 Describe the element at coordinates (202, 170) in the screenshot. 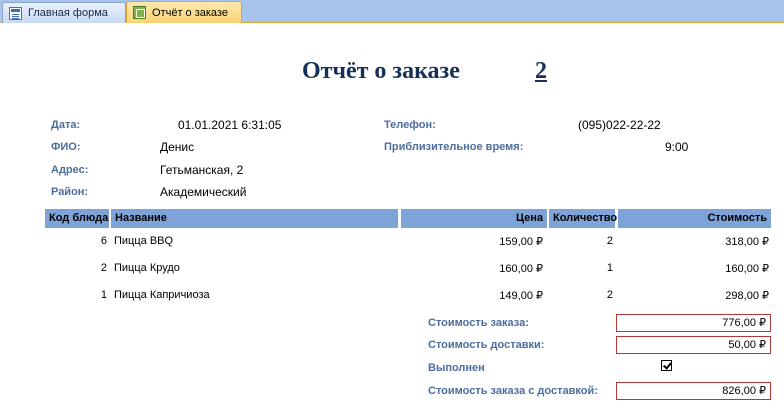

I see `address-value: Гетьманская, 2` at that location.